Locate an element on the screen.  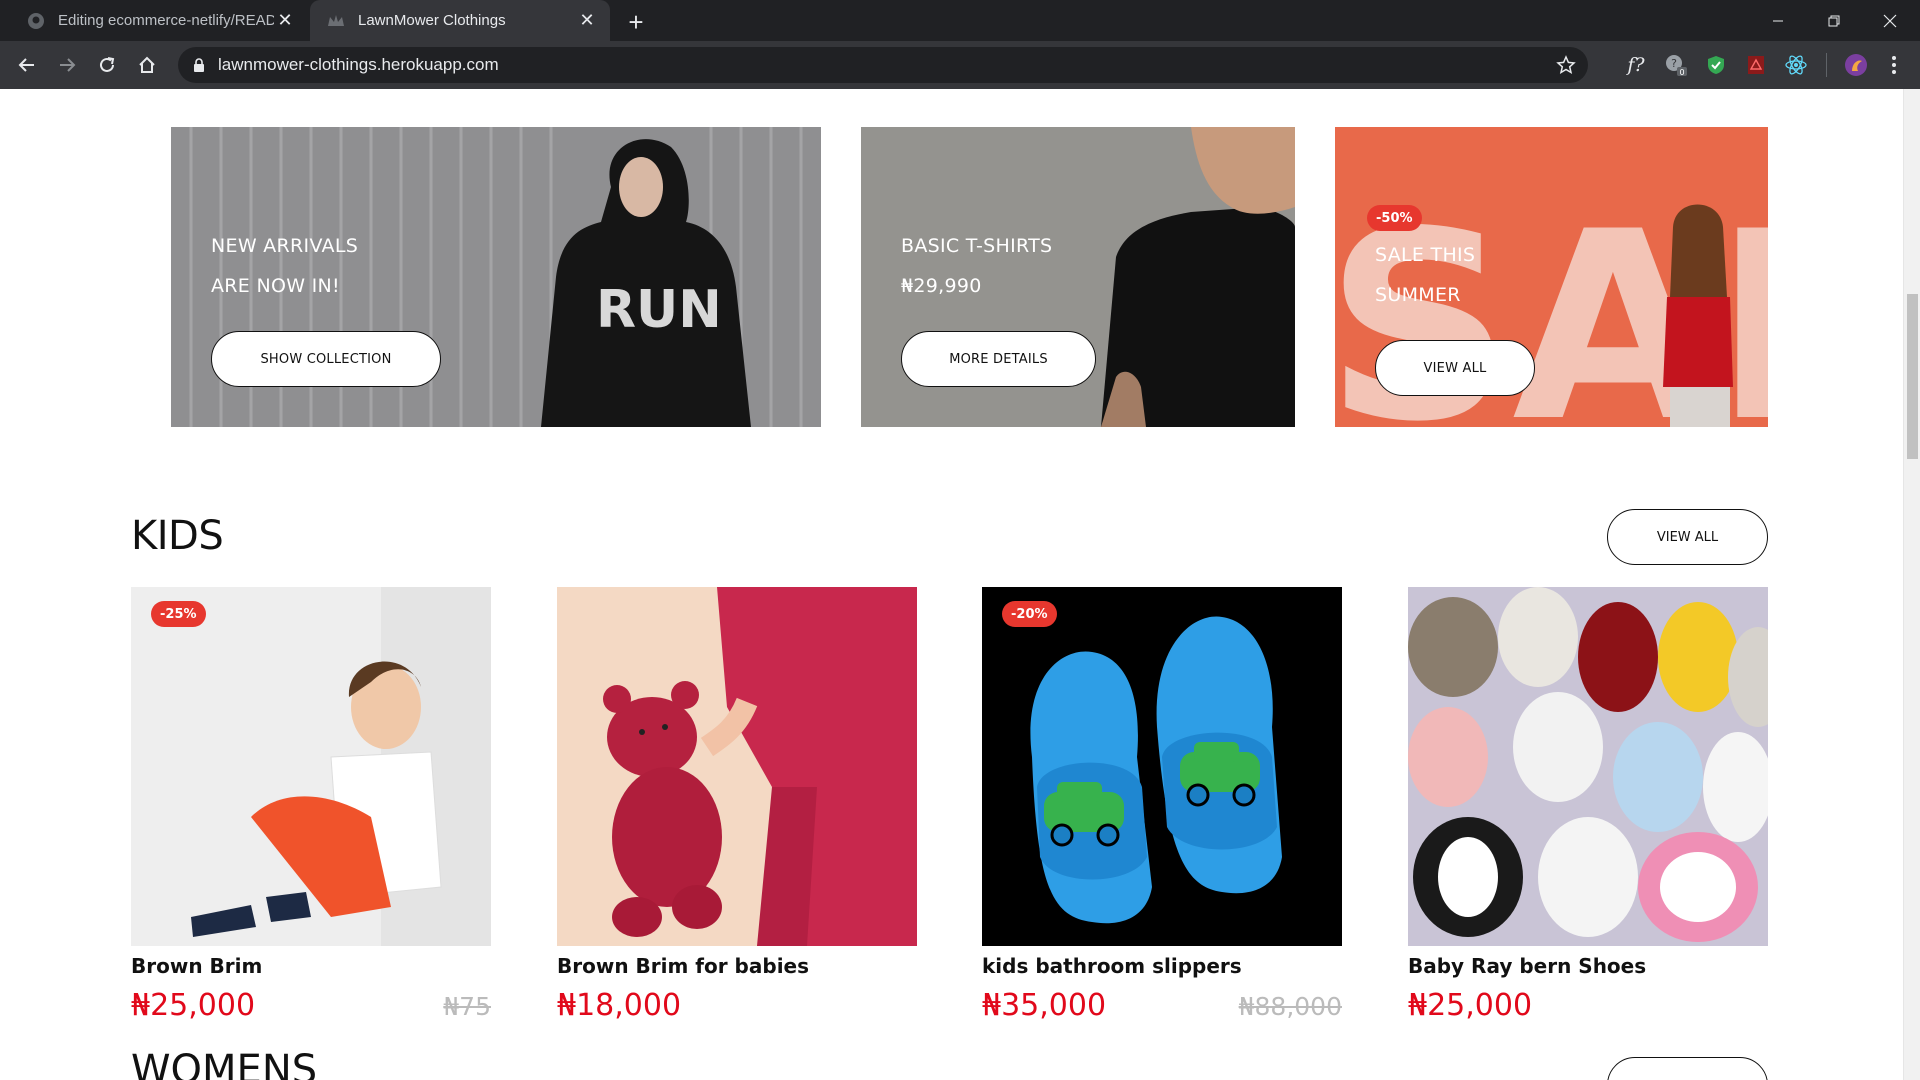
more-details-button: MORE DETAILS is located at coordinates (998, 359).